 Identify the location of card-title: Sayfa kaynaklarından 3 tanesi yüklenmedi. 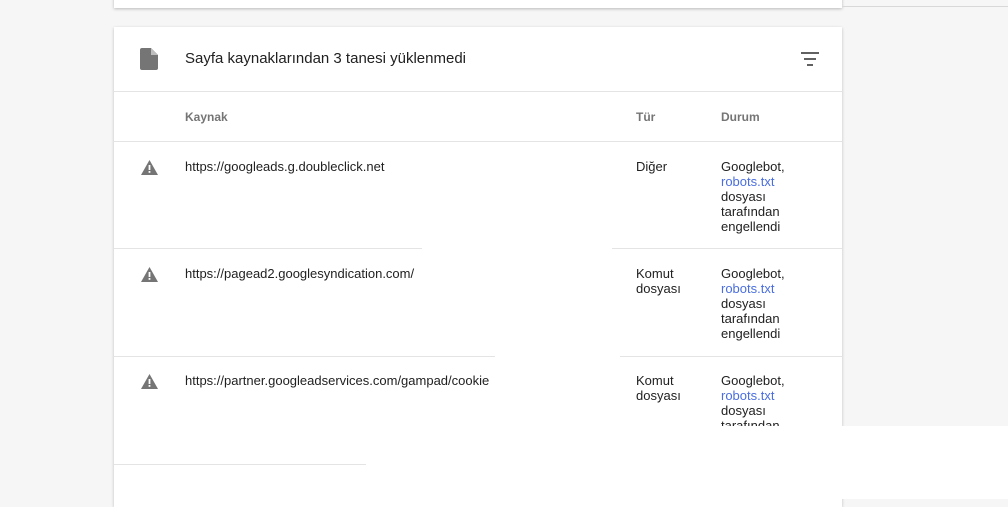
(326, 58).